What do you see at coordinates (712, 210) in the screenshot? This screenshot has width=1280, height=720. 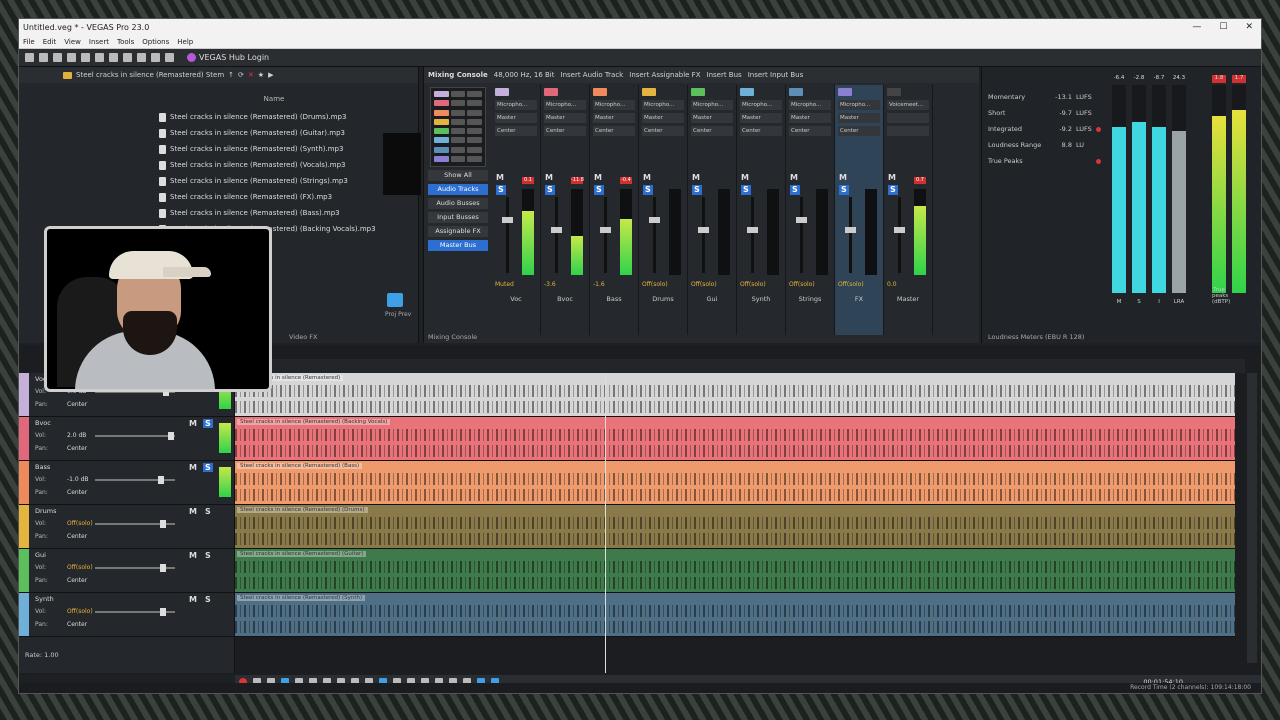 I see `channel-strip-gui: Micropho... Master Center M S Off(solo) Gui` at bounding box center [712, 210].